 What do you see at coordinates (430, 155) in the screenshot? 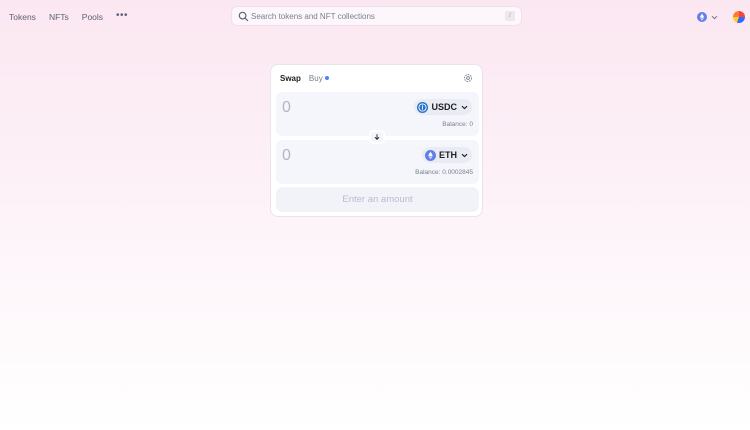
I see `eth-icon` at bounding box center [430, 155].